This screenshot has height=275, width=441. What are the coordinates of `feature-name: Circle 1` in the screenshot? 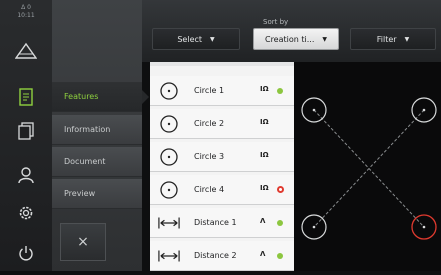 It's located at (209, 90).